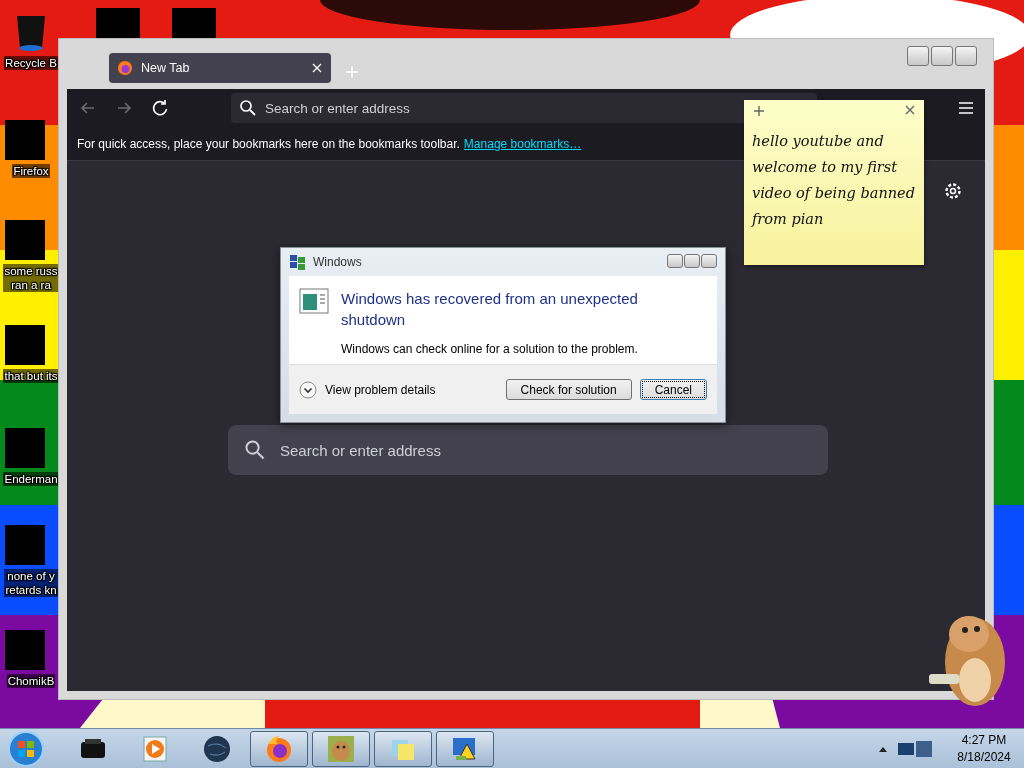 The width and height of the screenshot is (1024, 768). What do you see at coordinates (31, 583) in the screenshot?
I see `desktop-icon-label: none of y retards kn` at bounding box center [31, 583].